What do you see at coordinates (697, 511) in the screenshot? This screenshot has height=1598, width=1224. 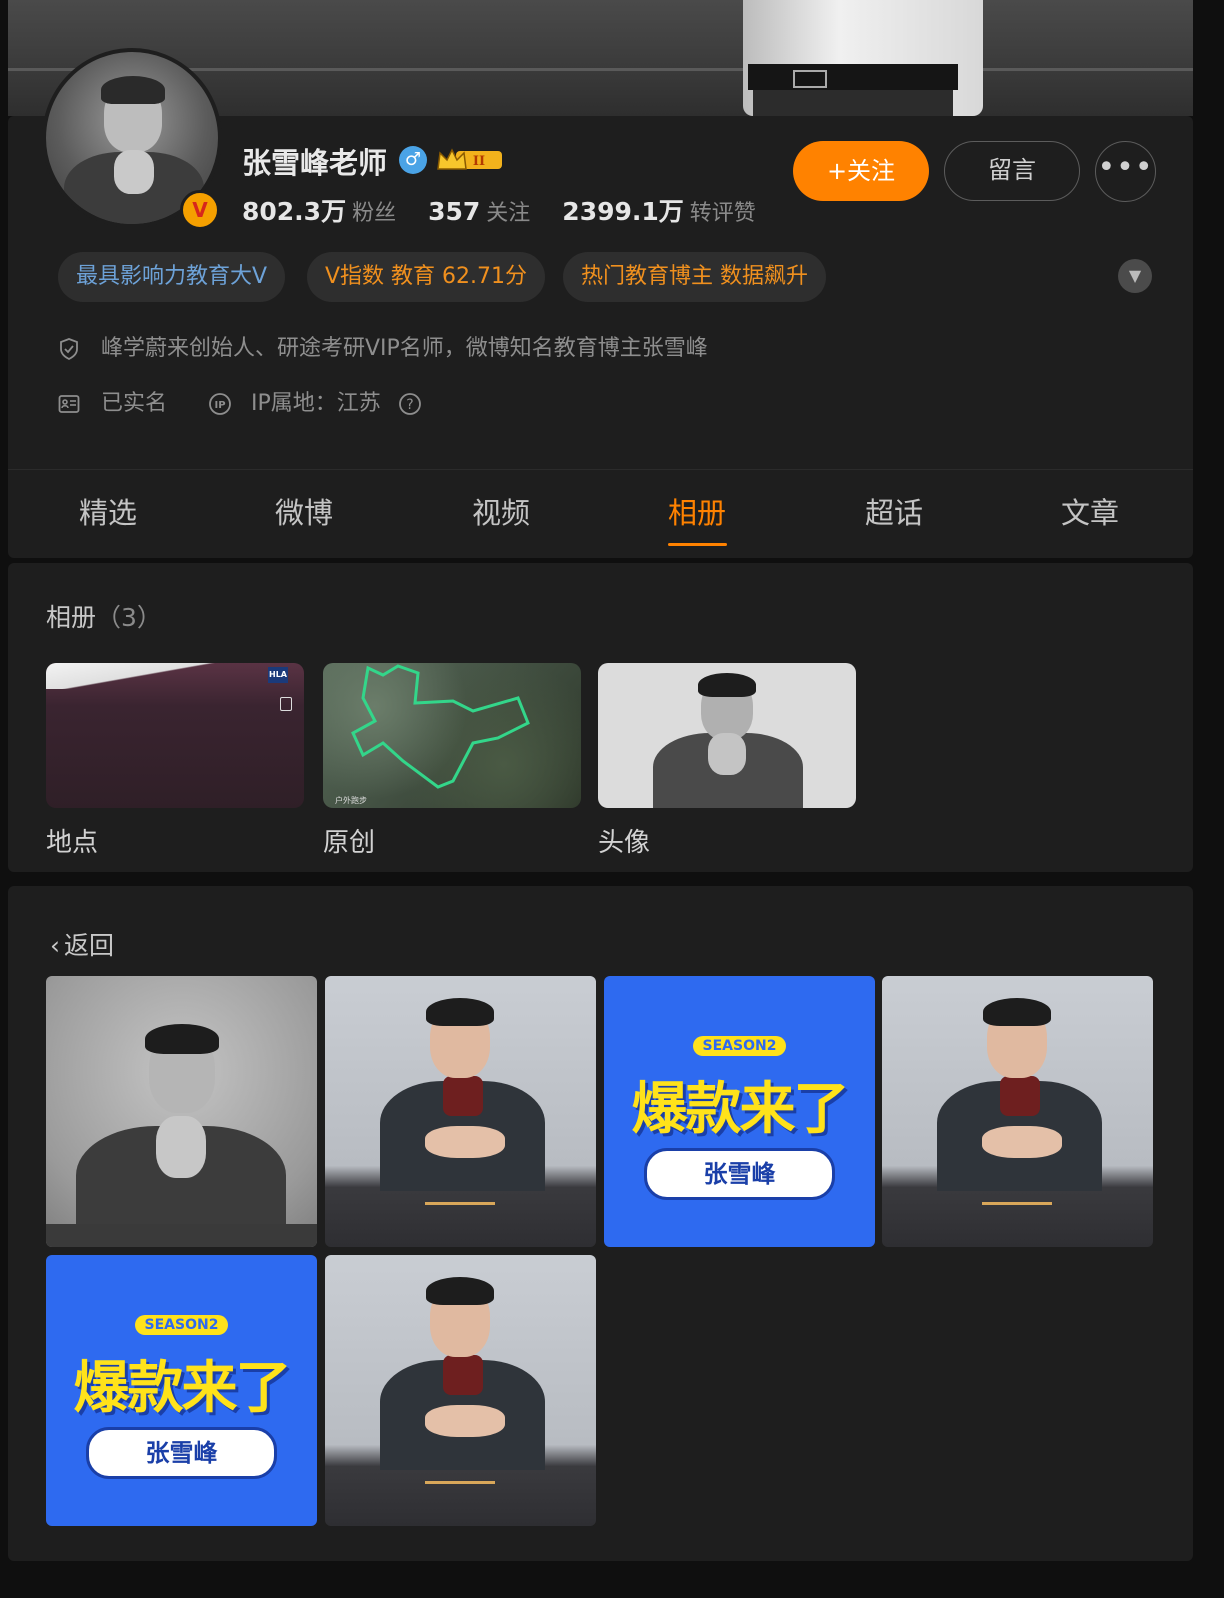 I see `tab-album: 相册` at bounding box center [697, 511].